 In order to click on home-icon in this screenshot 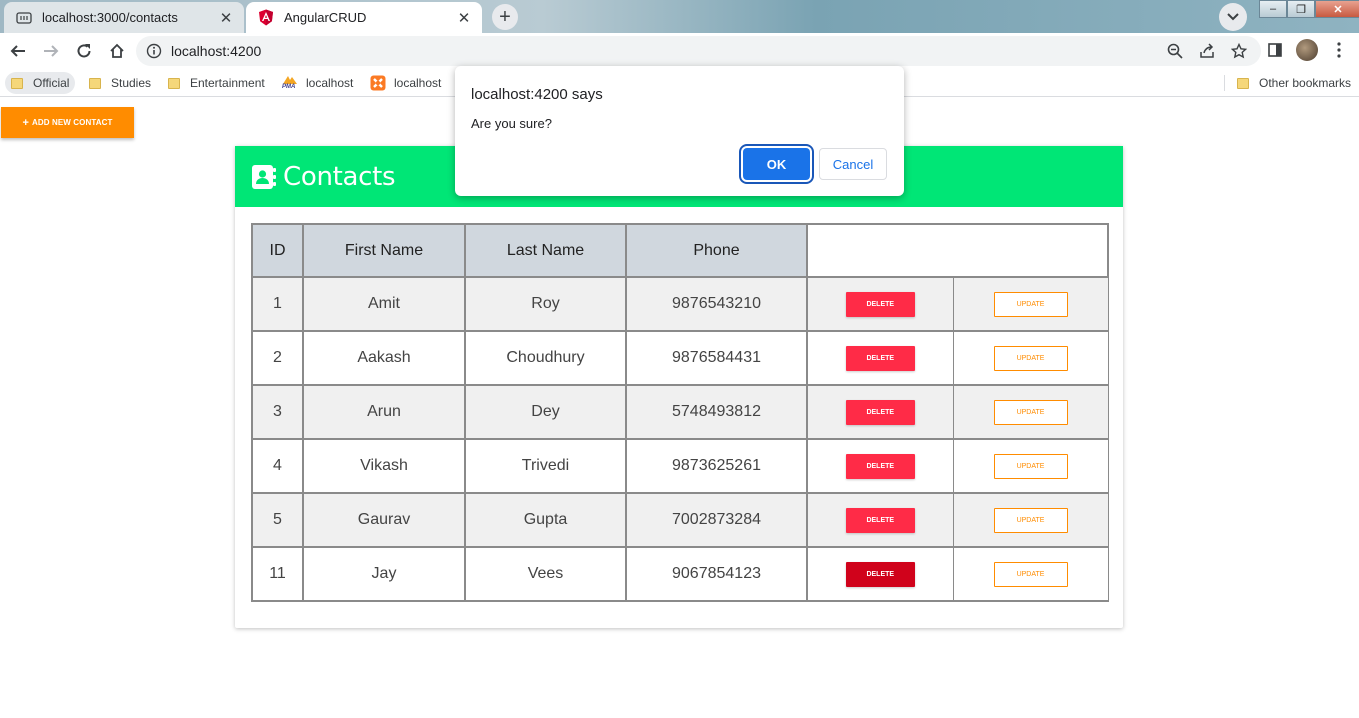, I will do `click(117, 50)`.